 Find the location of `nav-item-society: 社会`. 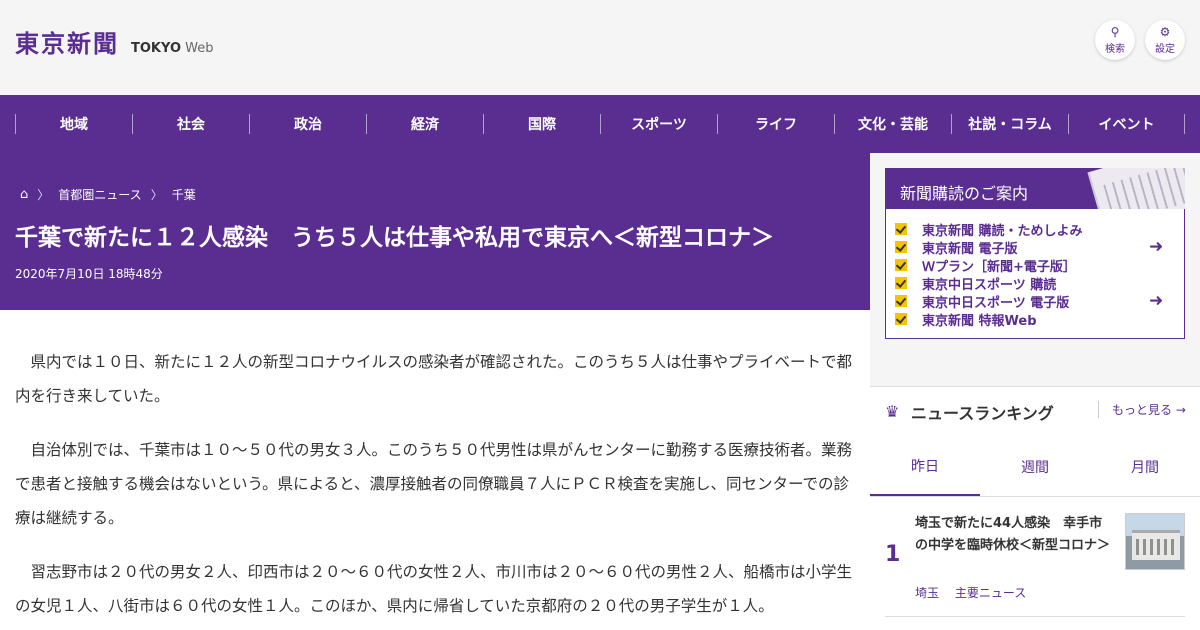

nav-item-society: 社会 is located at coordinates (190, 124).